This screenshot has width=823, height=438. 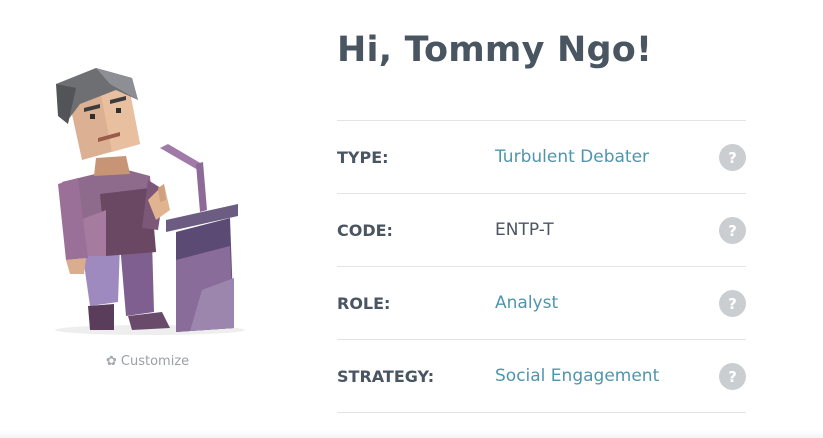 I want to click on trait-row-strategy: STRATEGY: Social Engagement ?, so click(x=541, y=376).